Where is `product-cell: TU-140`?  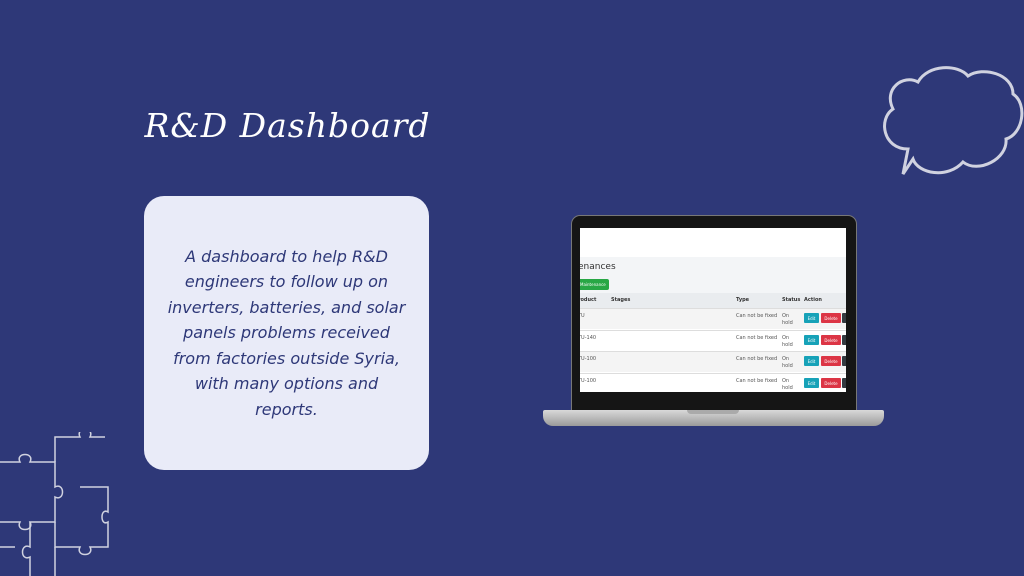
product-cell: TU-140 is located at coordinates (588, 337).